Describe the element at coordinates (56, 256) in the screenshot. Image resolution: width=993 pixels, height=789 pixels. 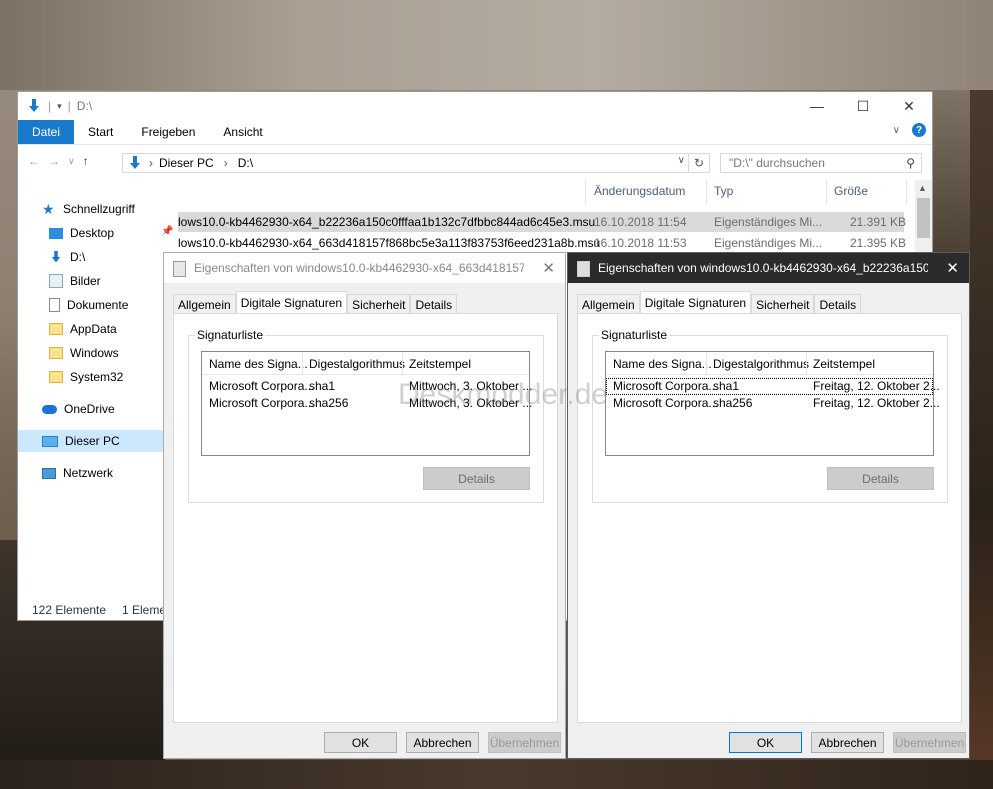
I see `download-arrow-icon` at that location.